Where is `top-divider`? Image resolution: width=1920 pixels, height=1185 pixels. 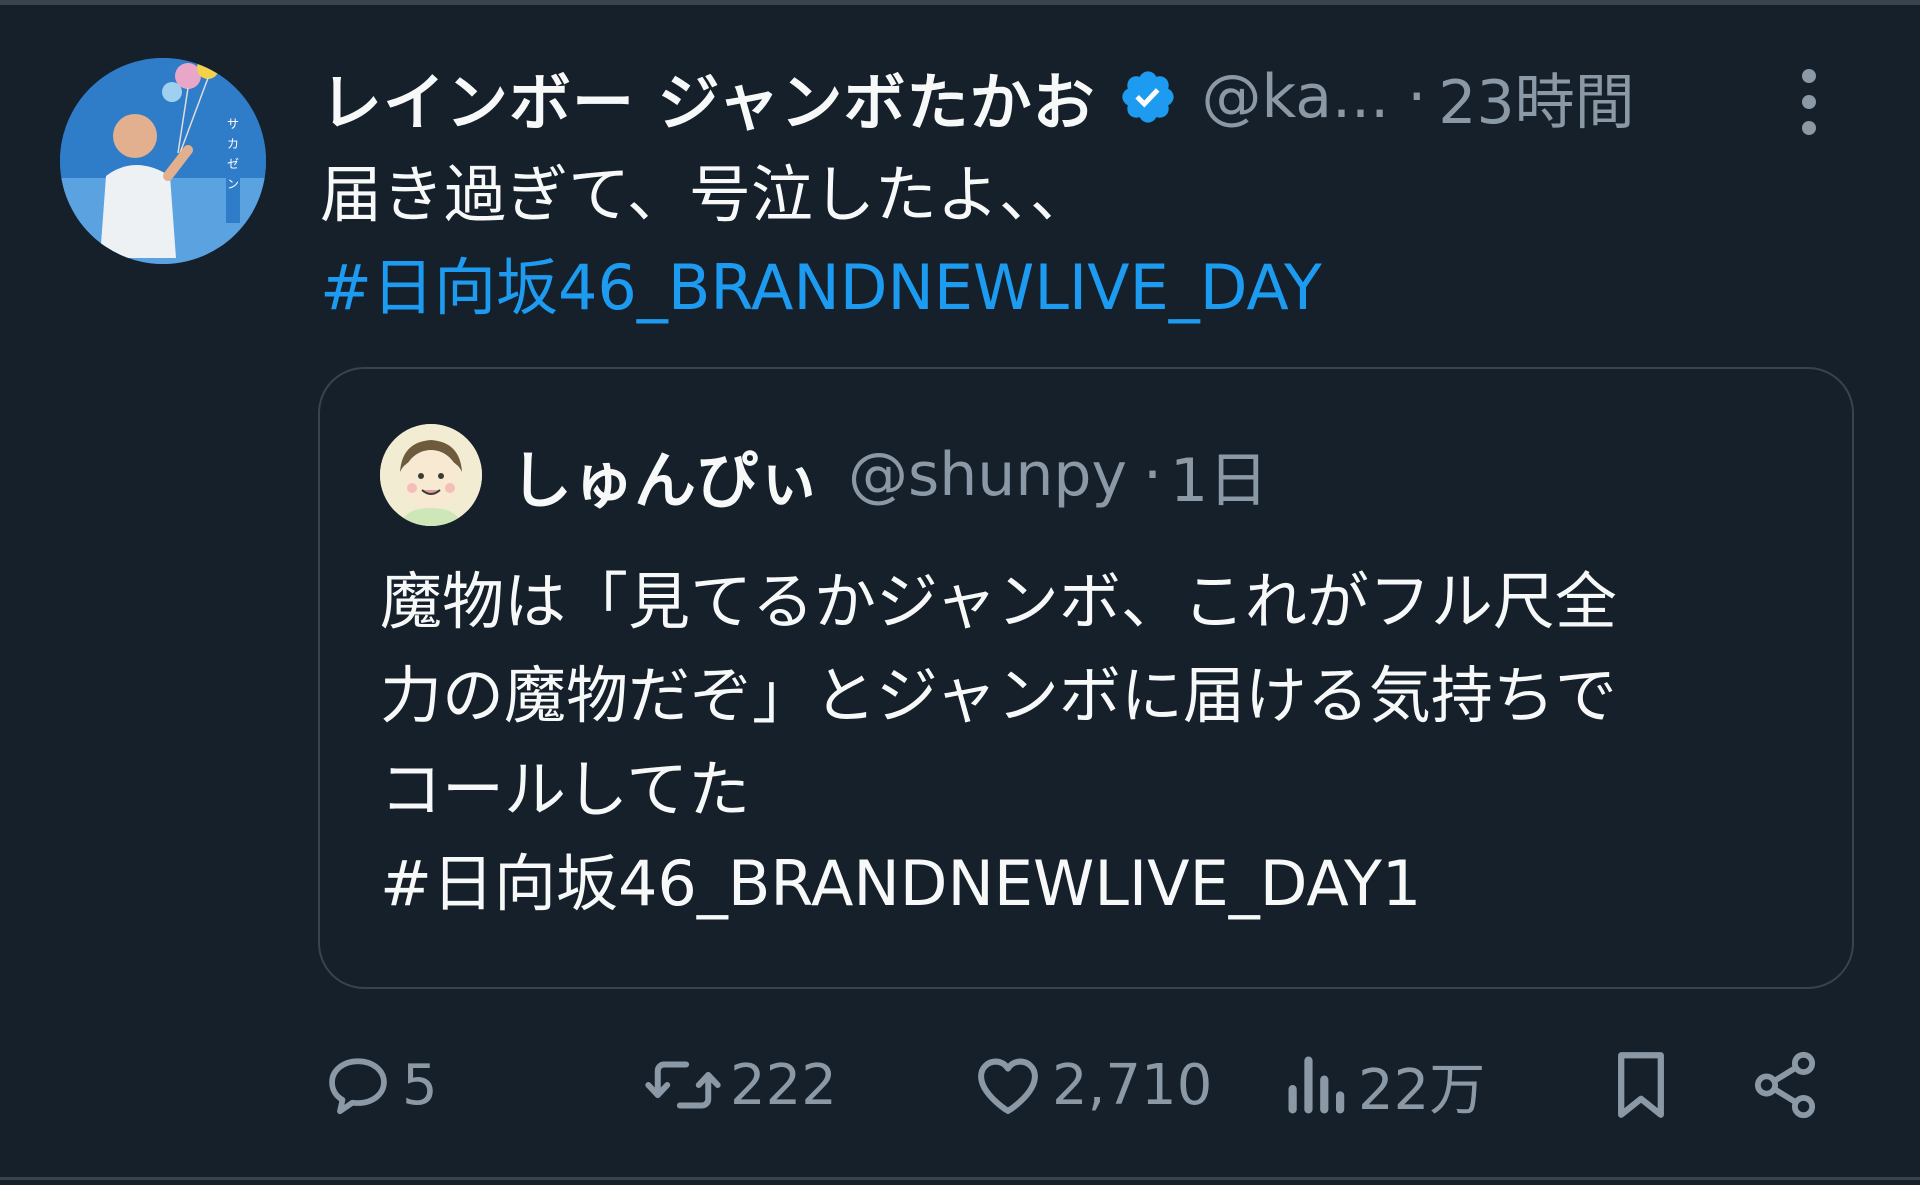
top-divider is located at coordinates (960, 2).